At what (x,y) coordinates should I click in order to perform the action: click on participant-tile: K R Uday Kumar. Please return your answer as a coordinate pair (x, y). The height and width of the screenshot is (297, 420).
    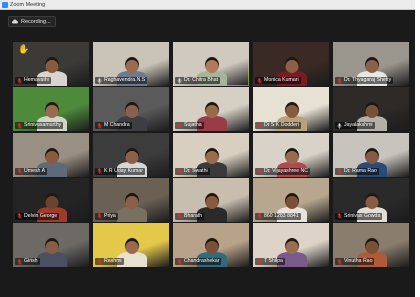
    Looking at the image, I should click on (131, 154).